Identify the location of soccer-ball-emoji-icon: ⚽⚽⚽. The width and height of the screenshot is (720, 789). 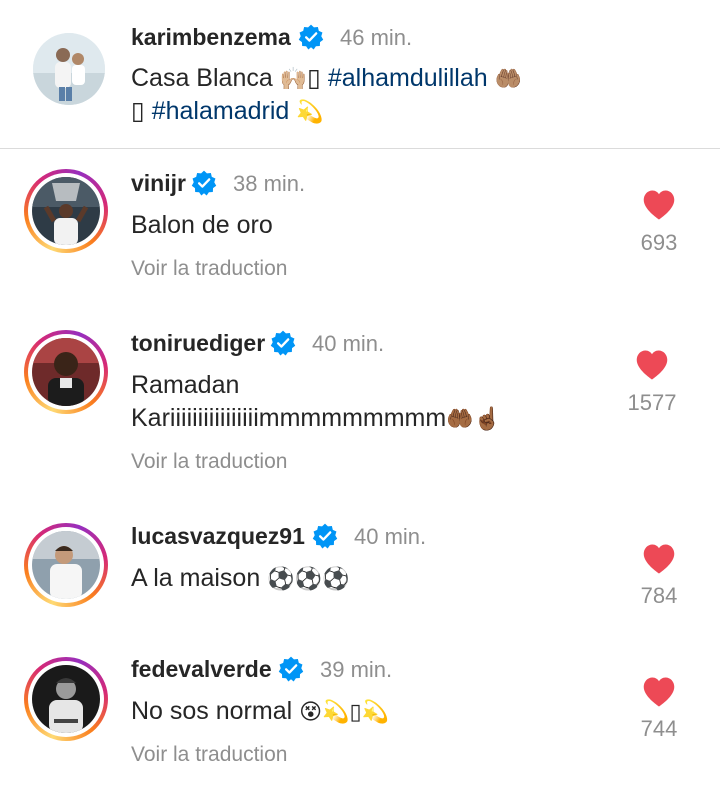
(308, 578).